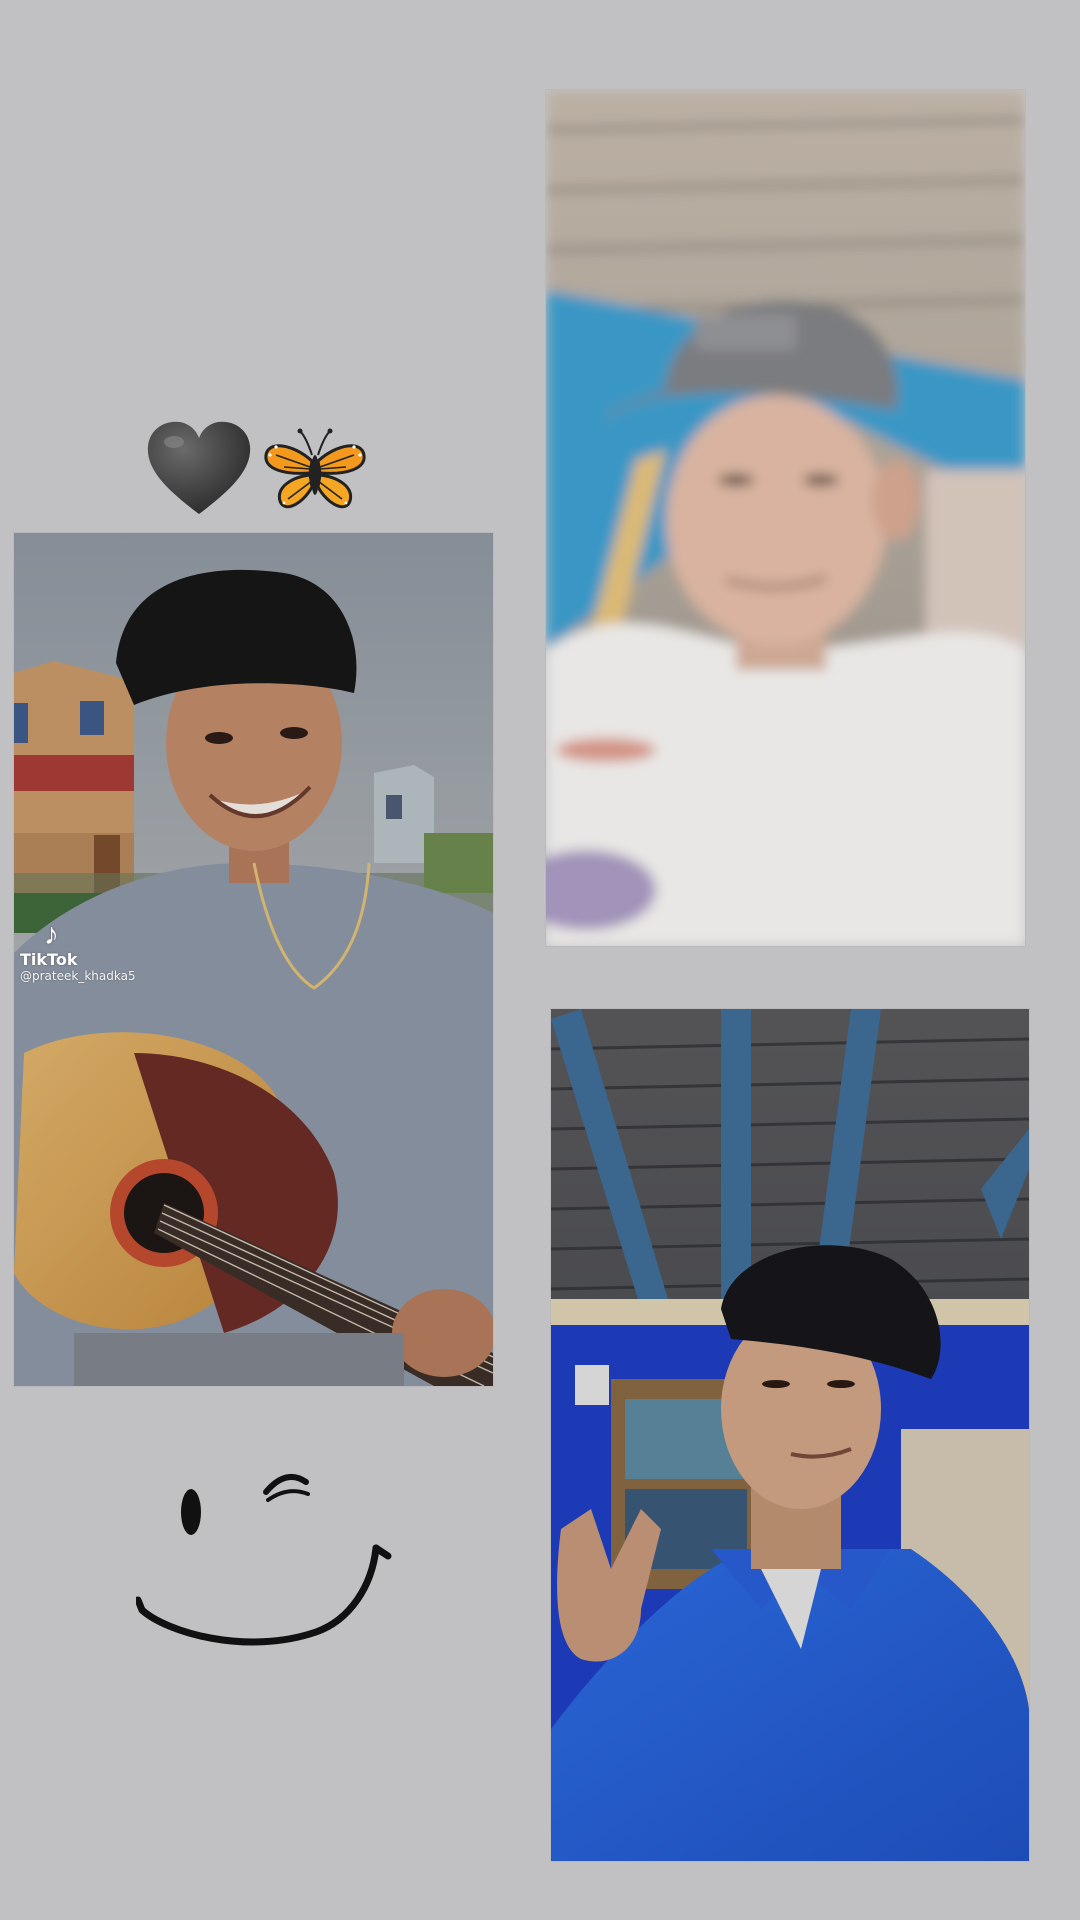 This screenshot has width=1080, height=1920. Describe the element at coordinates (265, 1560) in the screenshot. I see `wink-smiley-icon` at that location.